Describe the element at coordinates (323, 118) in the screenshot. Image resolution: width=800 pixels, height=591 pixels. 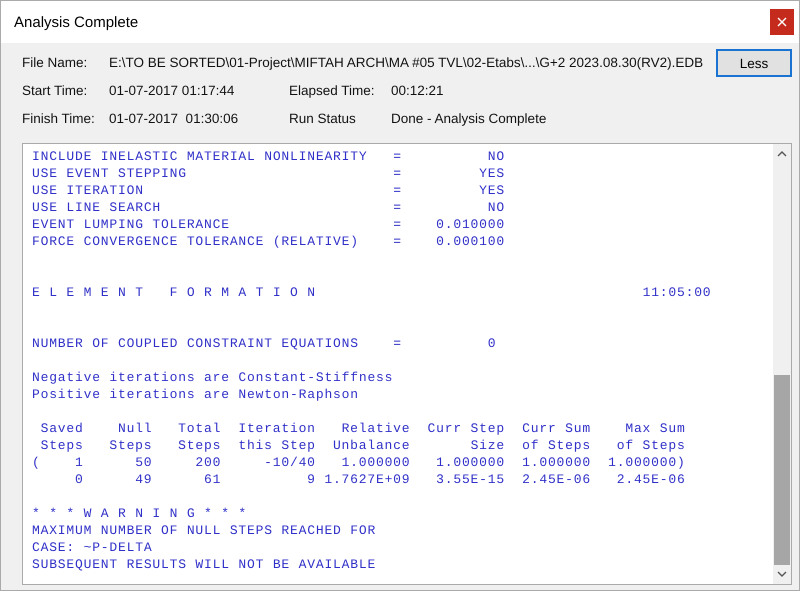
I see `field-label: Run Status` at that location.